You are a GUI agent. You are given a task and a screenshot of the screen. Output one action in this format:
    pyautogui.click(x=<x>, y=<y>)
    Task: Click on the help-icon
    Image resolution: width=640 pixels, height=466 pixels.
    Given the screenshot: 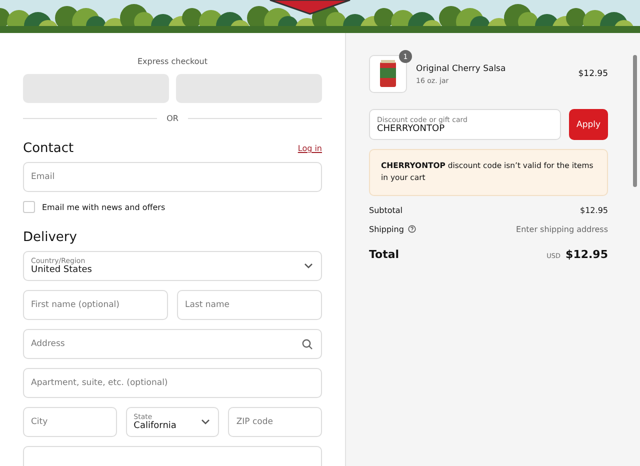 What is the action you would take?
    pyautogui.click(x=412, y=229)
    